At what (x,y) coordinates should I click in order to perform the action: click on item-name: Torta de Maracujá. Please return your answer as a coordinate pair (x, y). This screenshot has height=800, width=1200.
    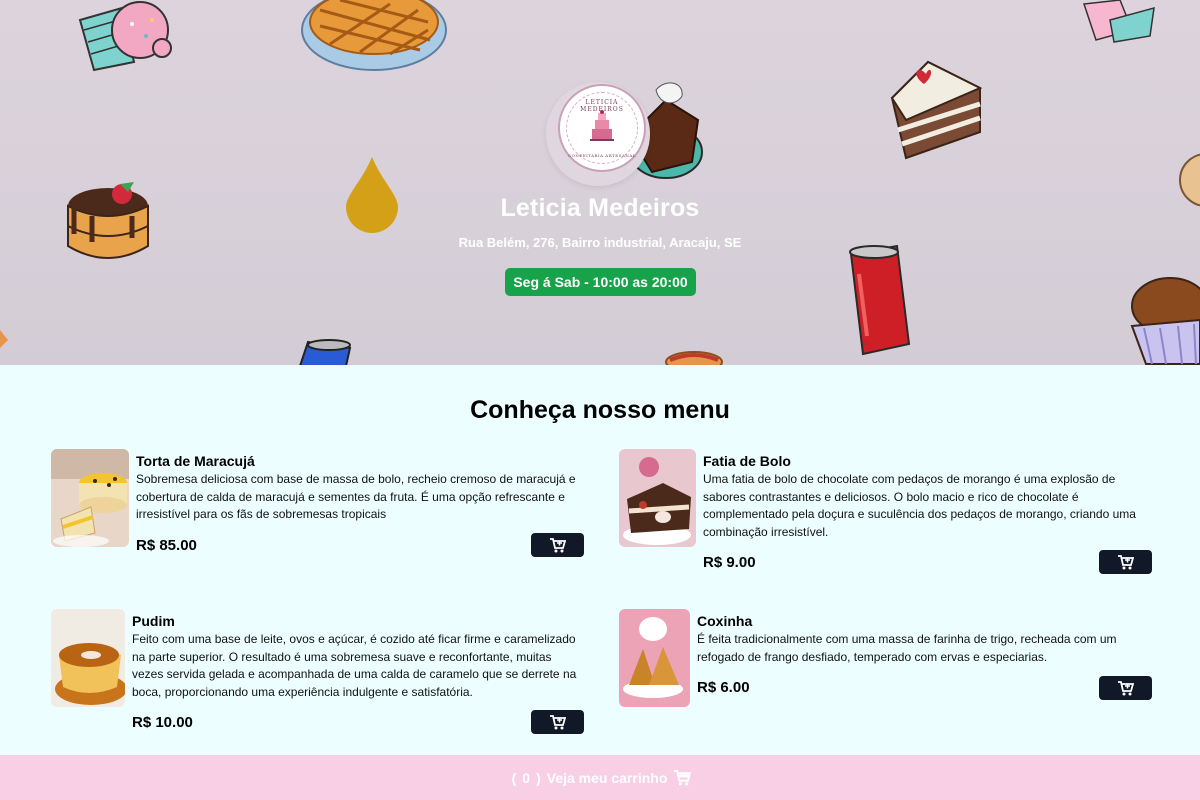
    Looking at the image, I should click on (195, 461).